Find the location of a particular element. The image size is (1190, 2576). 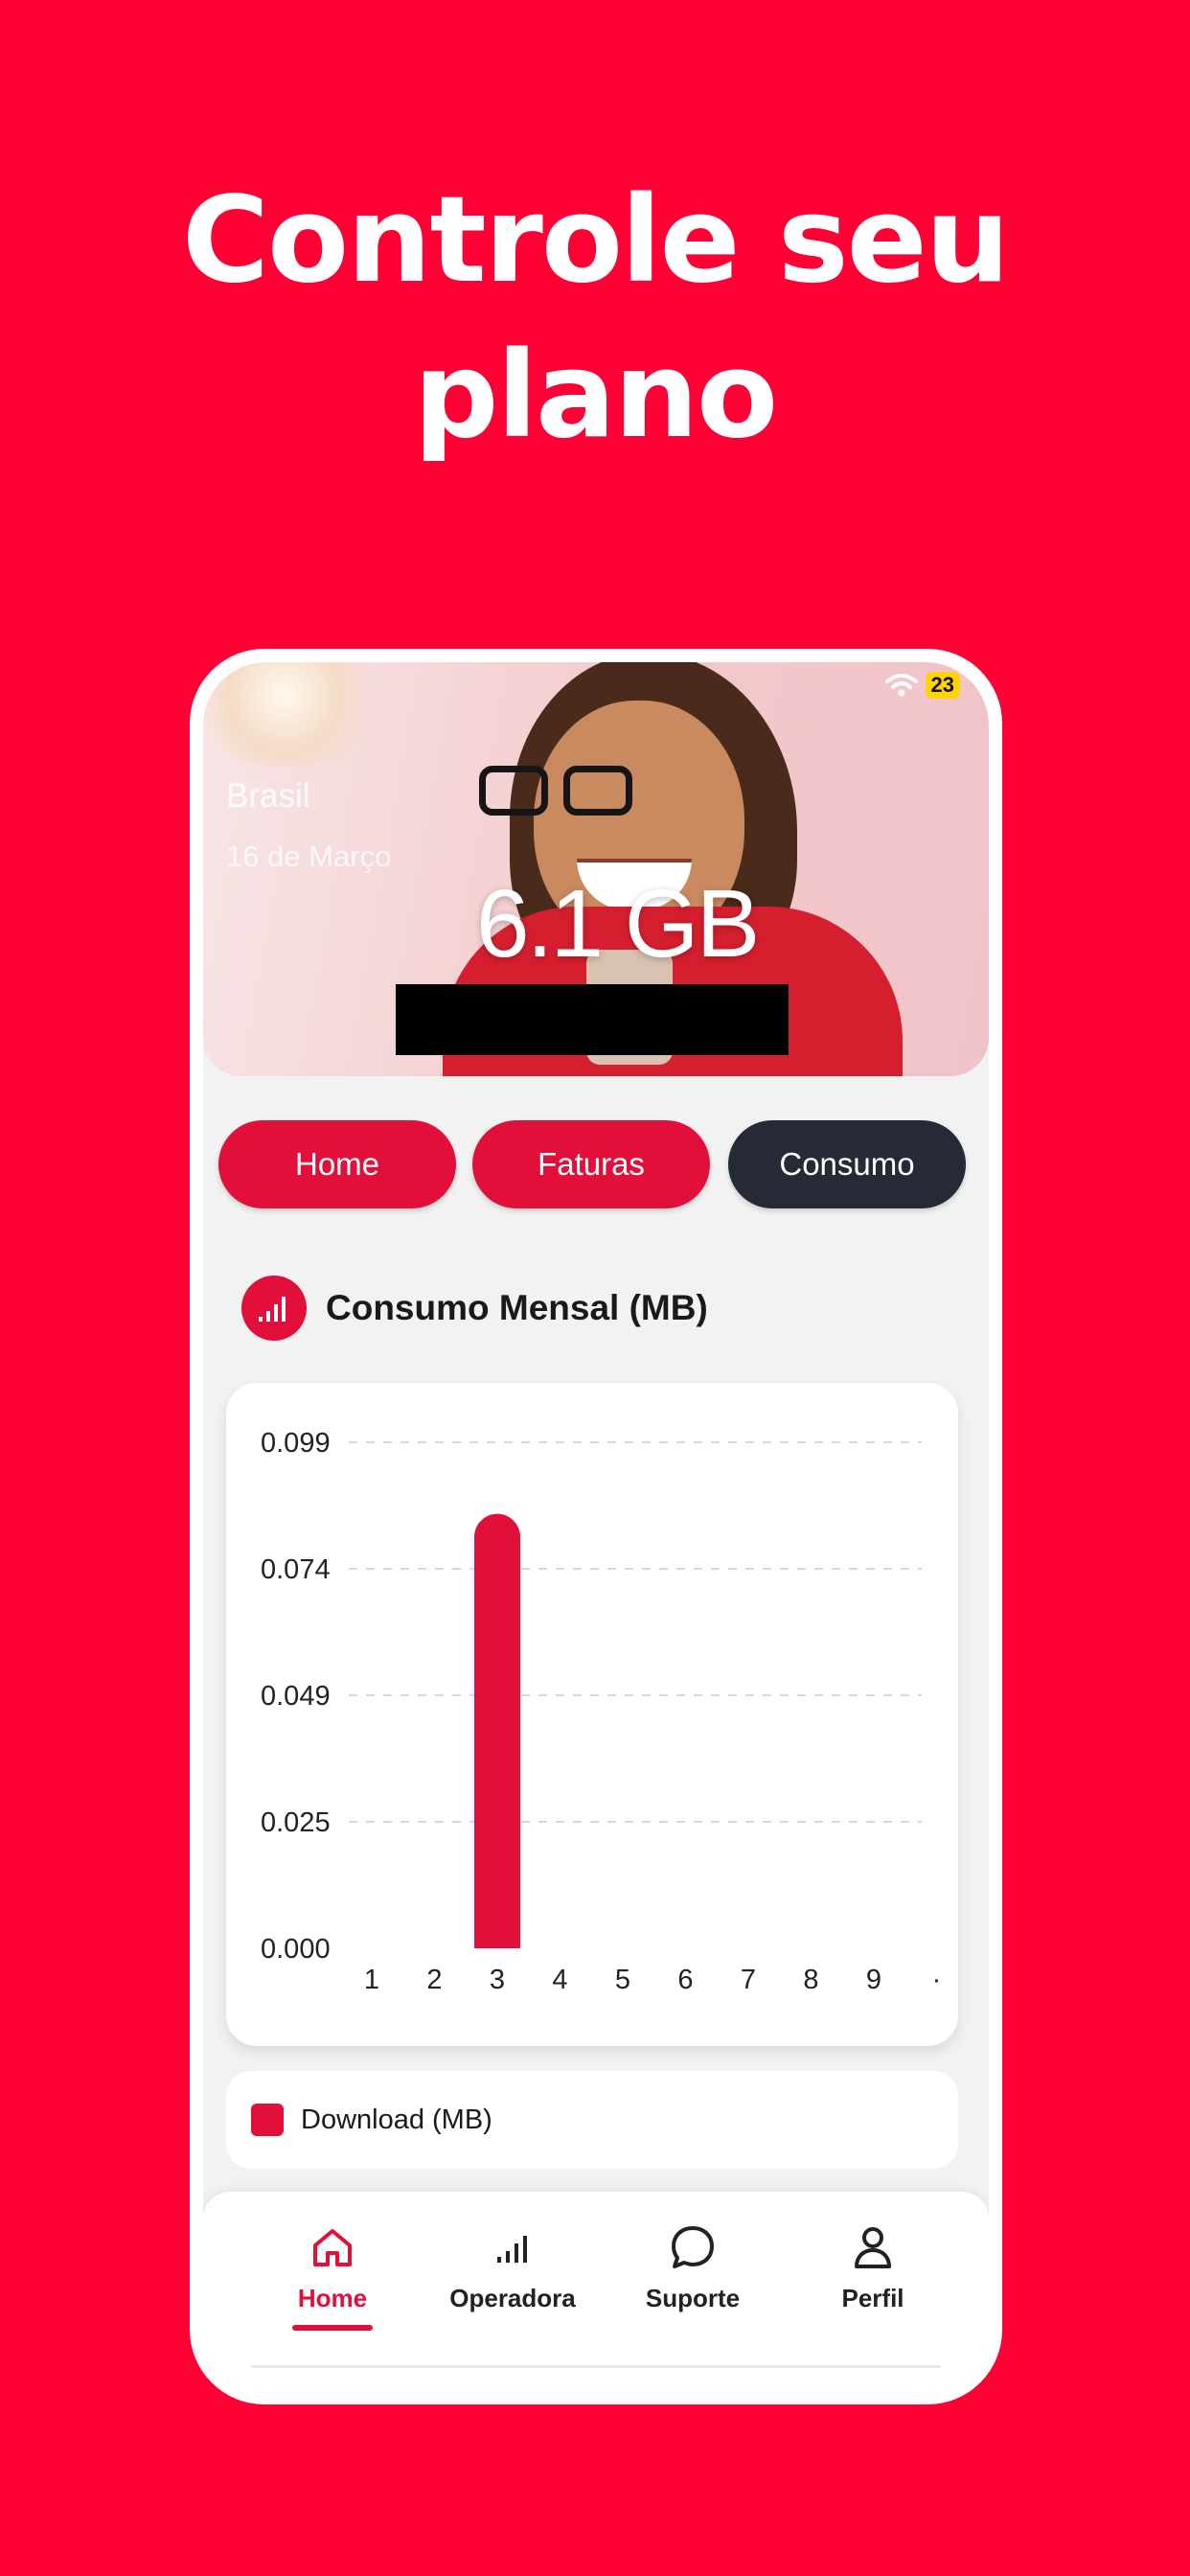

hero-banner: 23 Brasil 16 de Março 6.1 GB is located at coordinates (596, 869).